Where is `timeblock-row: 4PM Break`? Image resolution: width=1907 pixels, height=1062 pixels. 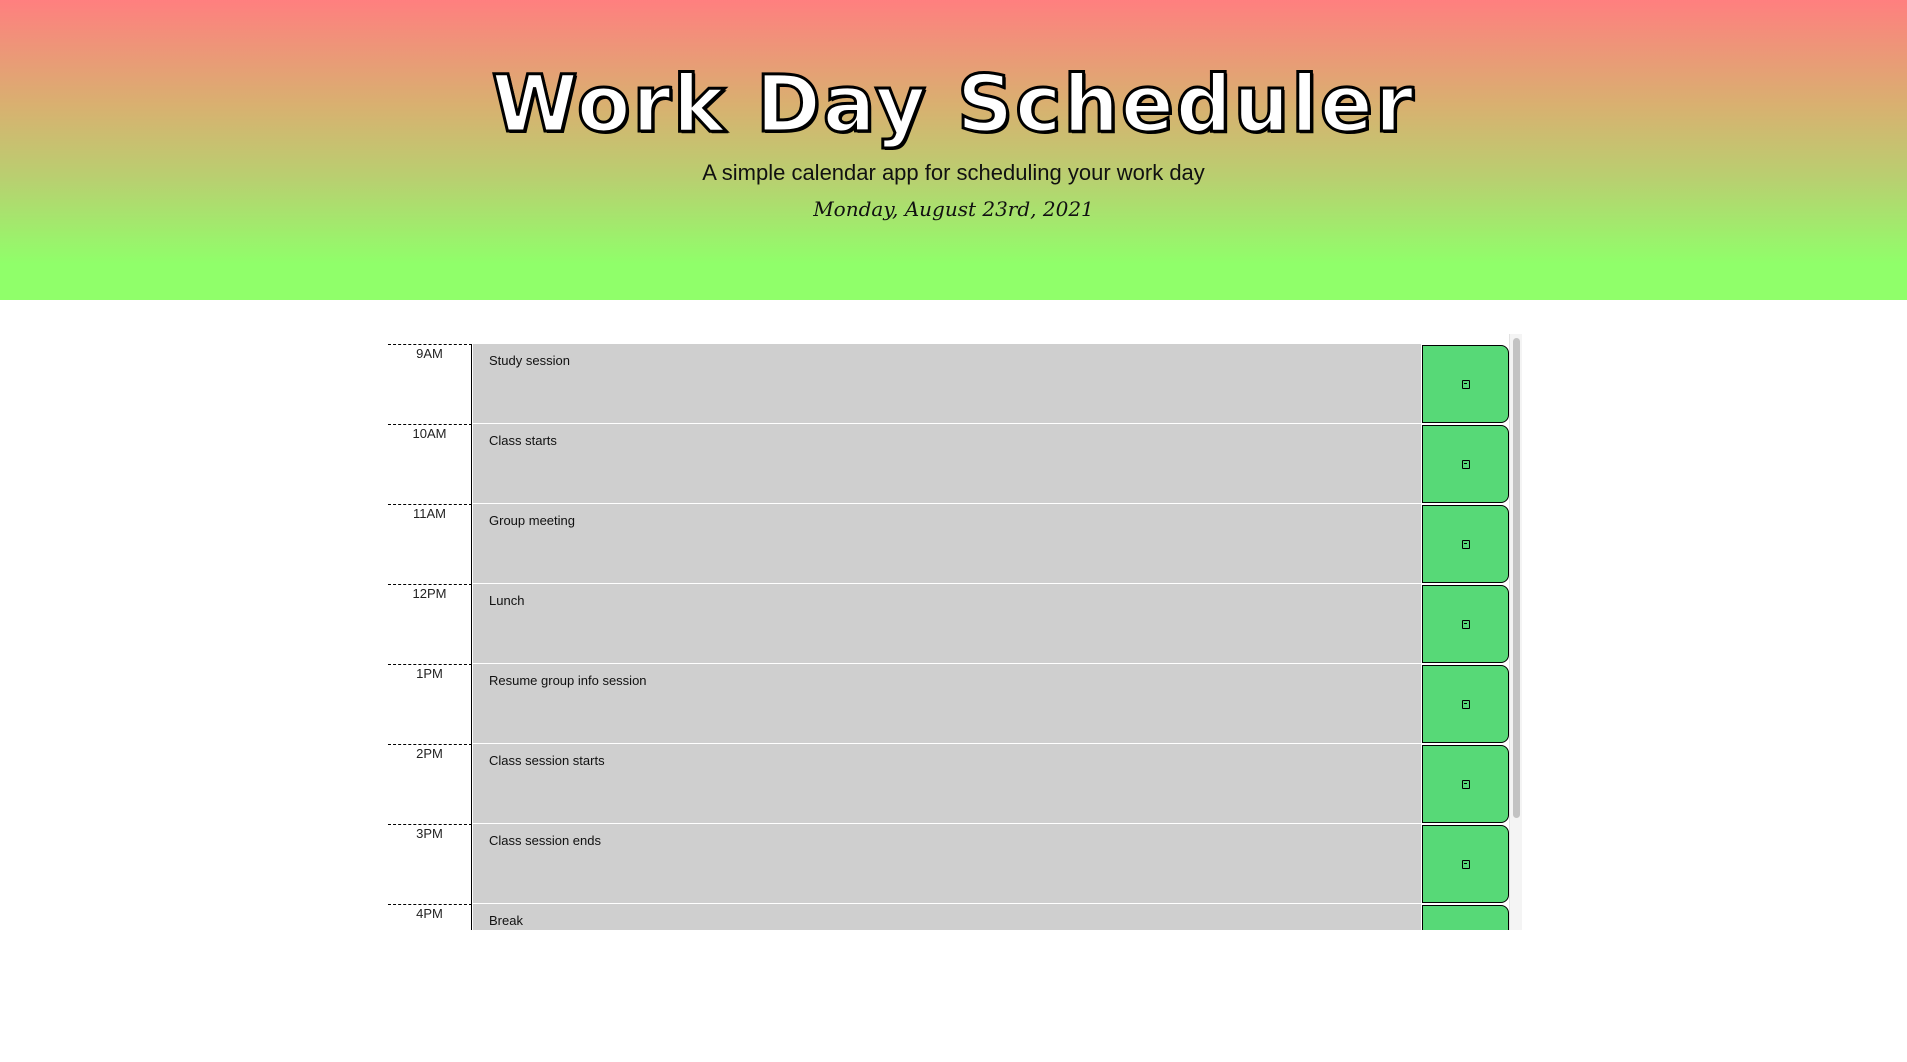
timeblock-row: 4PM Break is located at coordinates (948, 917).